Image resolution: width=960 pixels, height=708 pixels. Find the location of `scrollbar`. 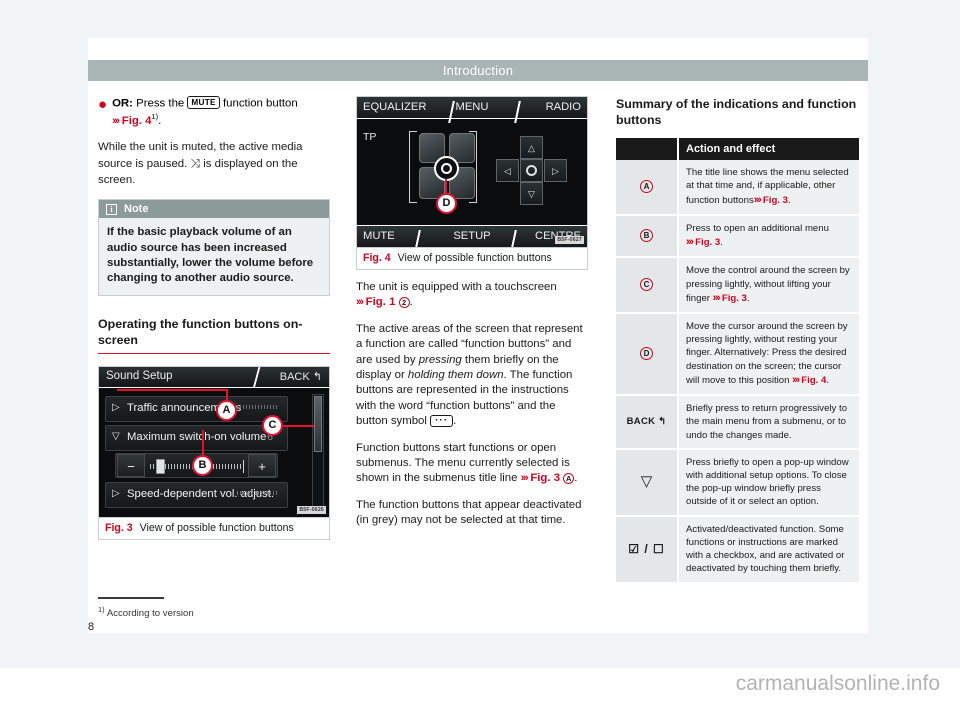

scrollbar is located at coordinates (318, 451).